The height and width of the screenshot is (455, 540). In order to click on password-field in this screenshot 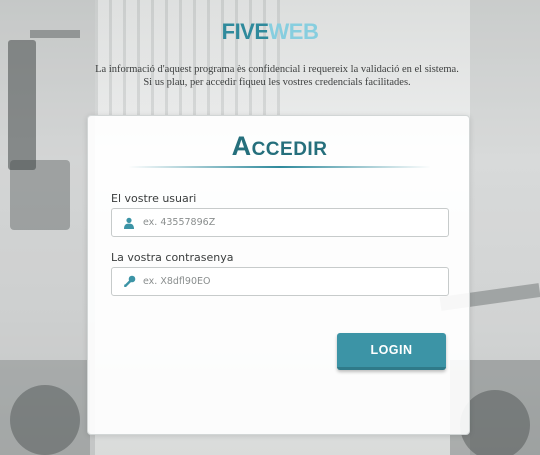, I will do `click(280, 281)`.